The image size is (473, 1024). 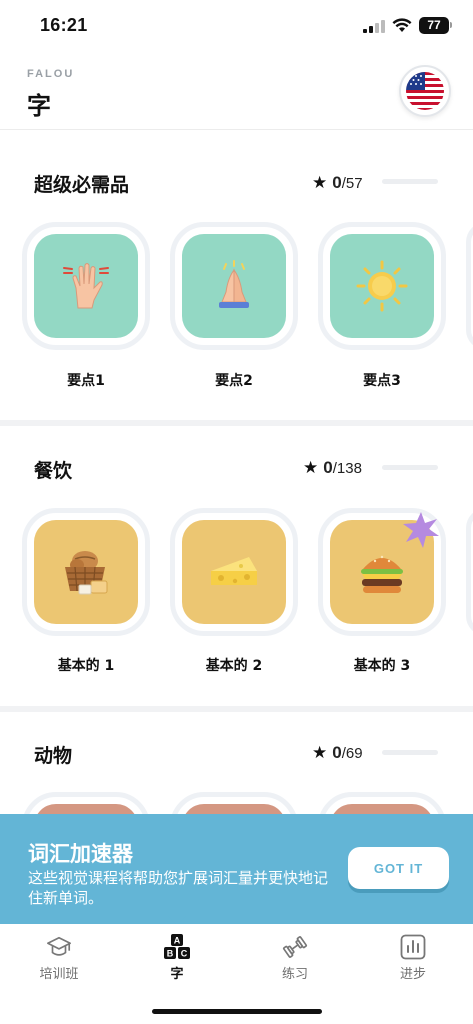 I want to click on abc-blocks-icon: A B C, so click(x=177, y=947).